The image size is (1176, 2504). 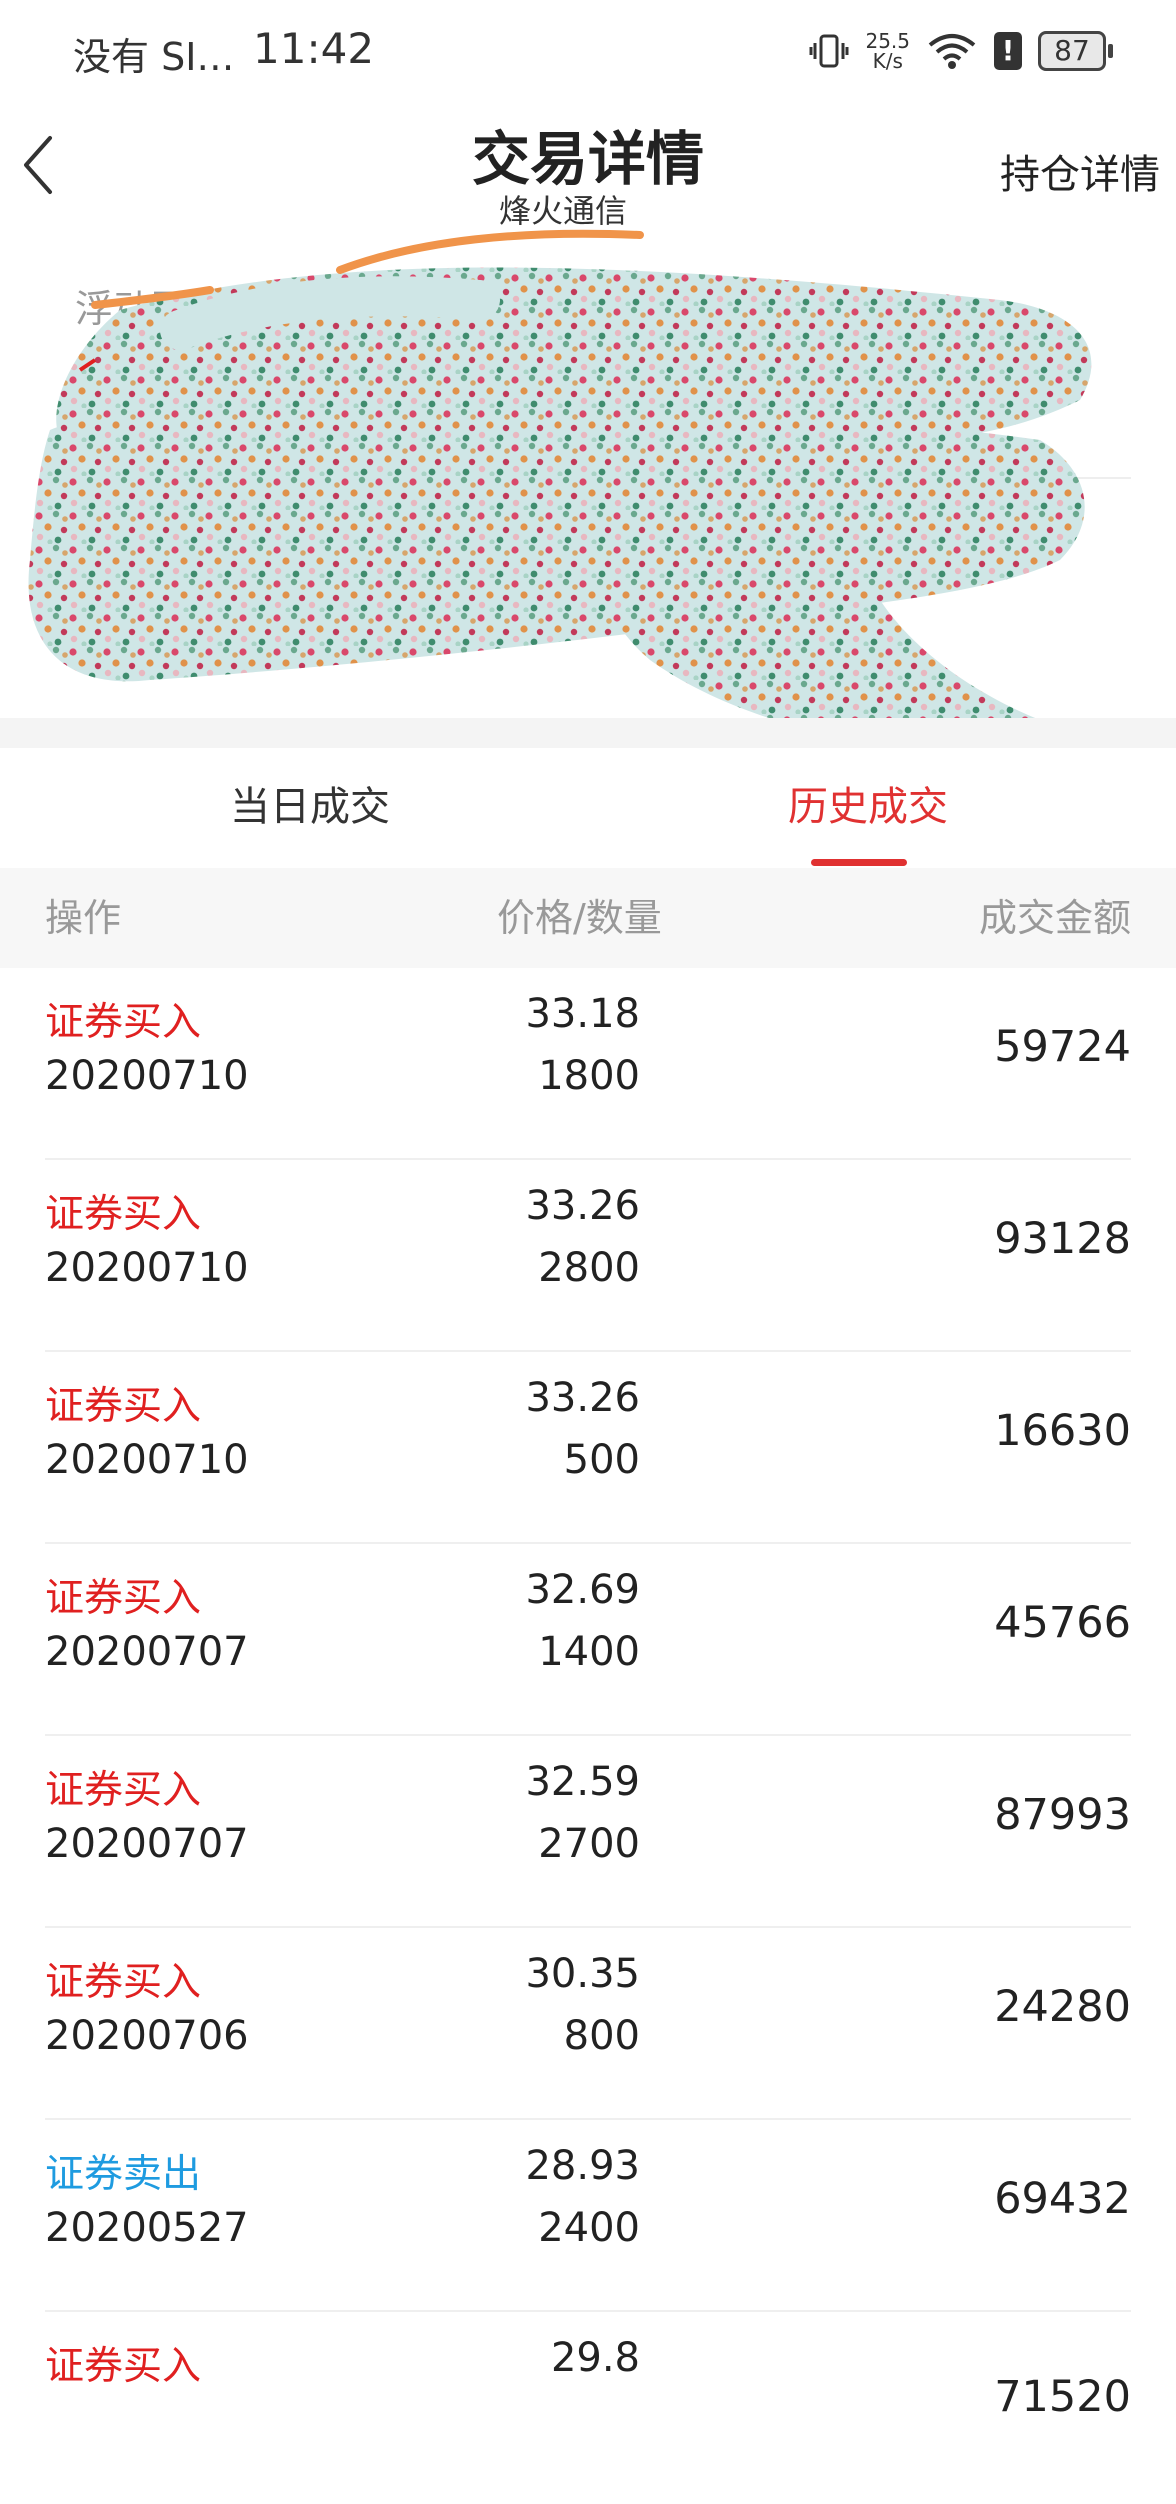 I want to click on column-header-amount: 成交金额, so click(x=1054, y=918).